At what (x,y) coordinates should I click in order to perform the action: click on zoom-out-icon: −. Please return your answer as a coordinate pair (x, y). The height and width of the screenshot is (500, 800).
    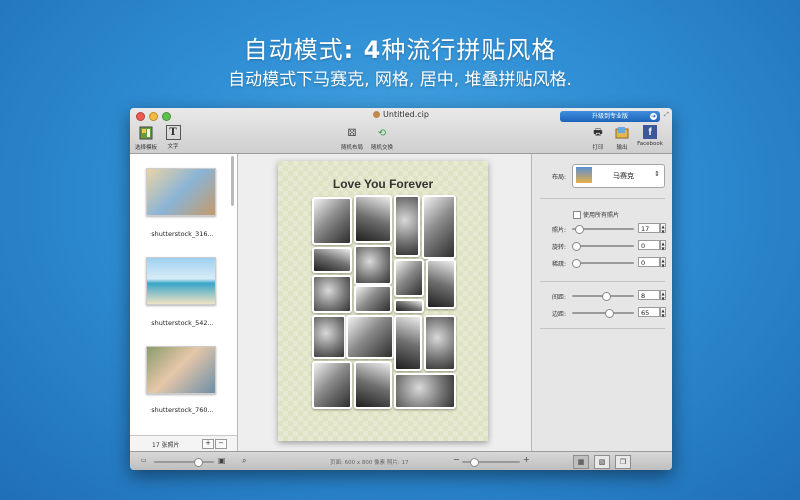
    Looking at the image, I should click on (456, 459).